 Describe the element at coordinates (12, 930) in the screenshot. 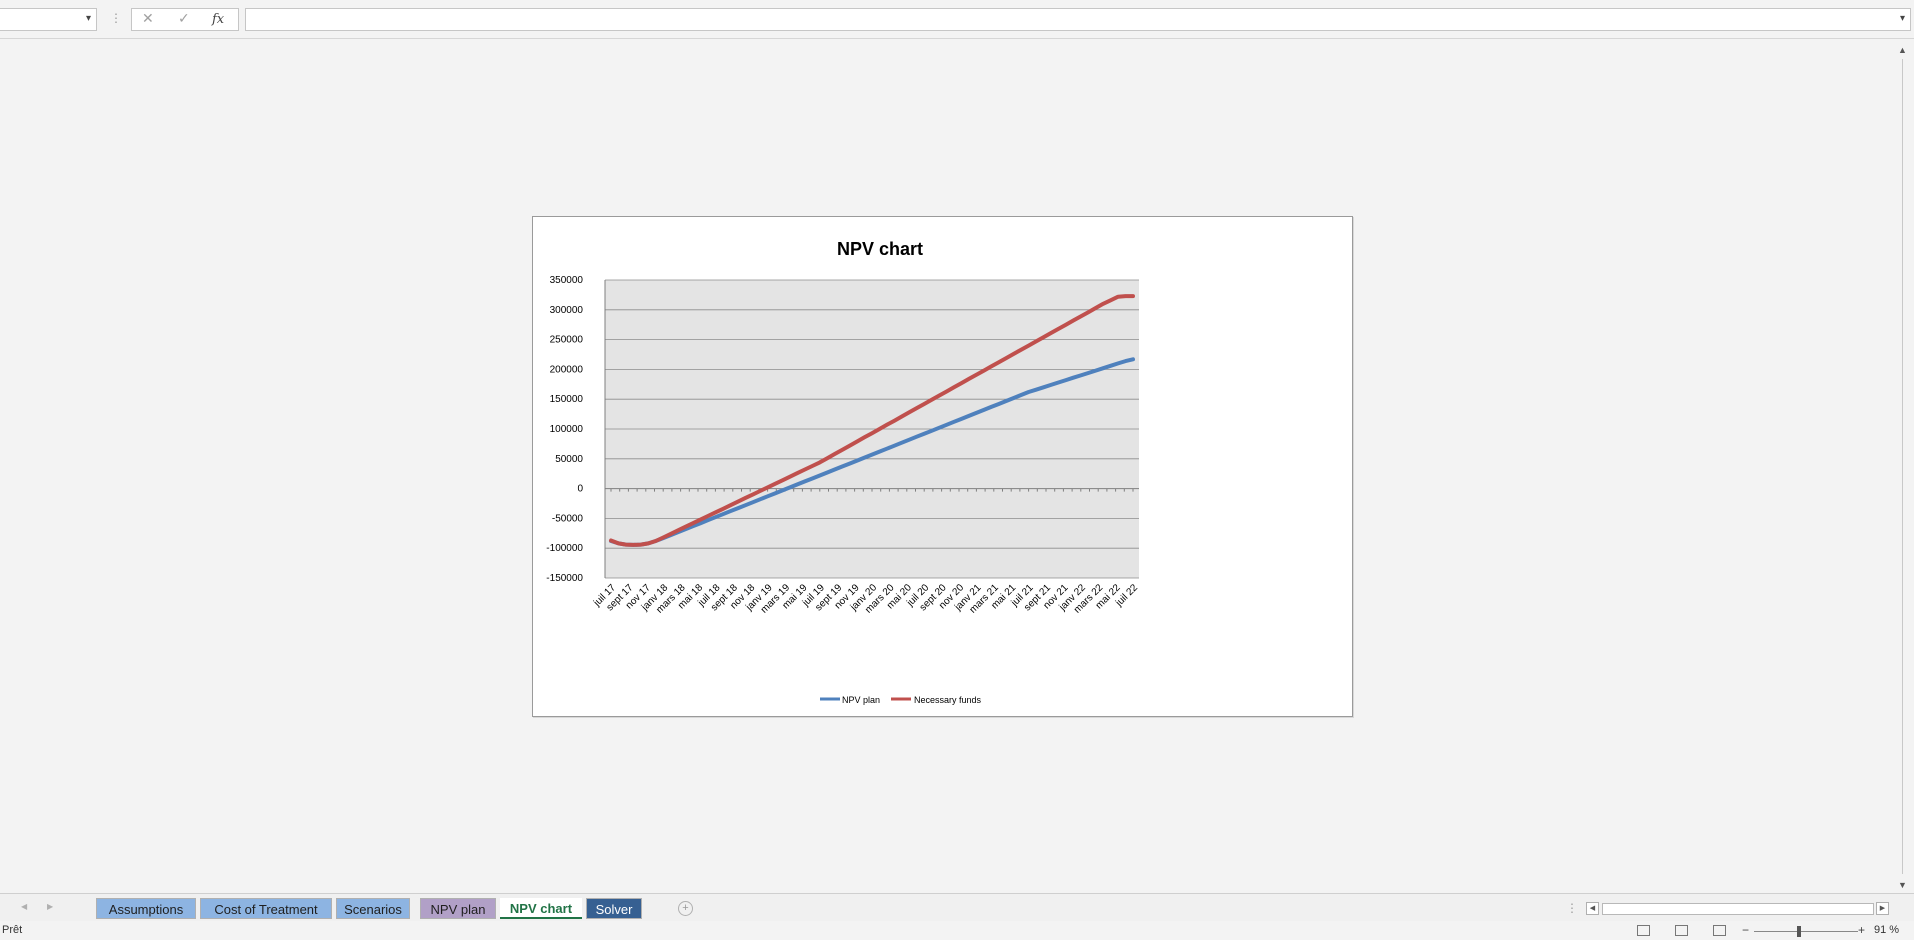

I see `status-ready: Prêt` at that location.